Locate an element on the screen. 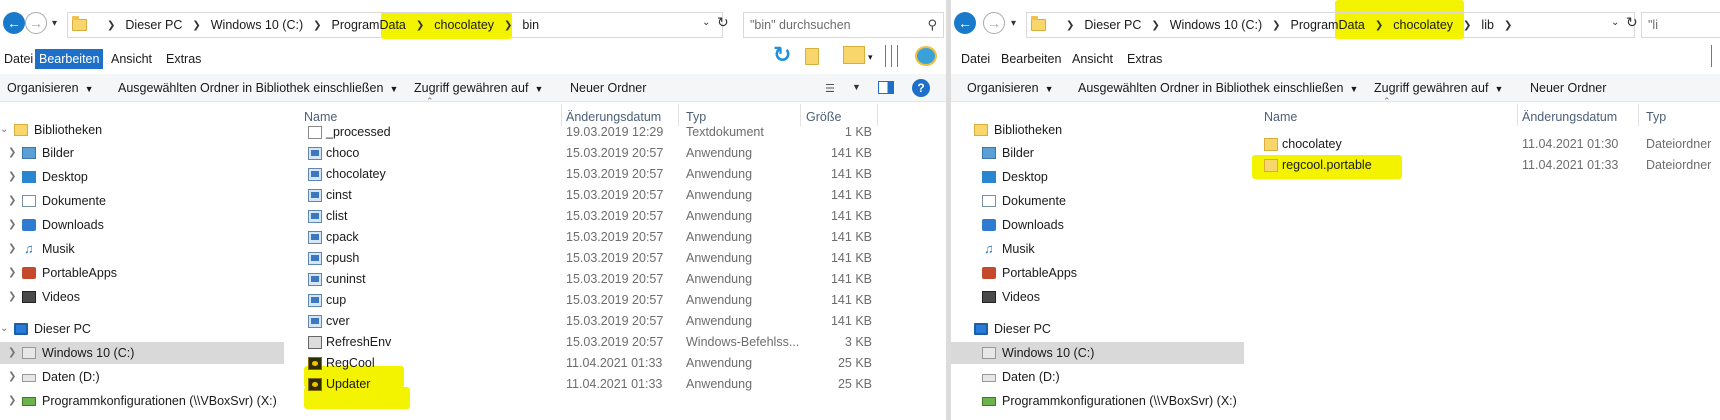 The height and width of the screenshot is (420, 1720). file-row: choco 15.03.2019 20:57 Anwendung 141 KB is located at coordinates (593, 153).